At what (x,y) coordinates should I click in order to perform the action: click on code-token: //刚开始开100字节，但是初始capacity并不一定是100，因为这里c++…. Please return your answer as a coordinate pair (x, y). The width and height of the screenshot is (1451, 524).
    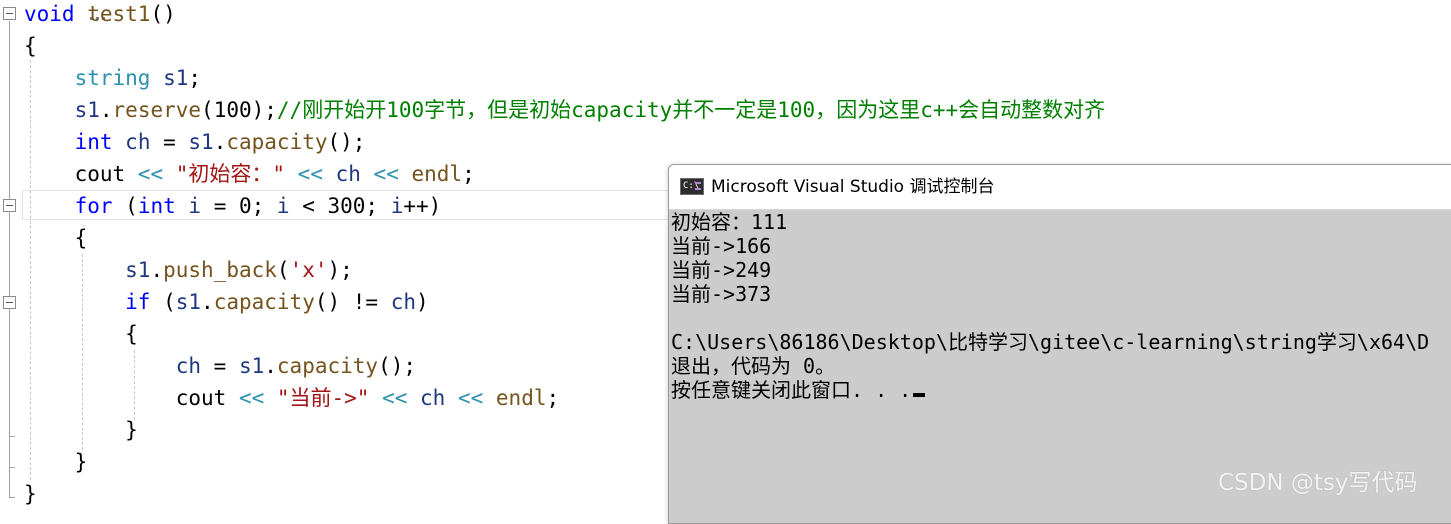
    Looking at the image, I should click on (691, 110).